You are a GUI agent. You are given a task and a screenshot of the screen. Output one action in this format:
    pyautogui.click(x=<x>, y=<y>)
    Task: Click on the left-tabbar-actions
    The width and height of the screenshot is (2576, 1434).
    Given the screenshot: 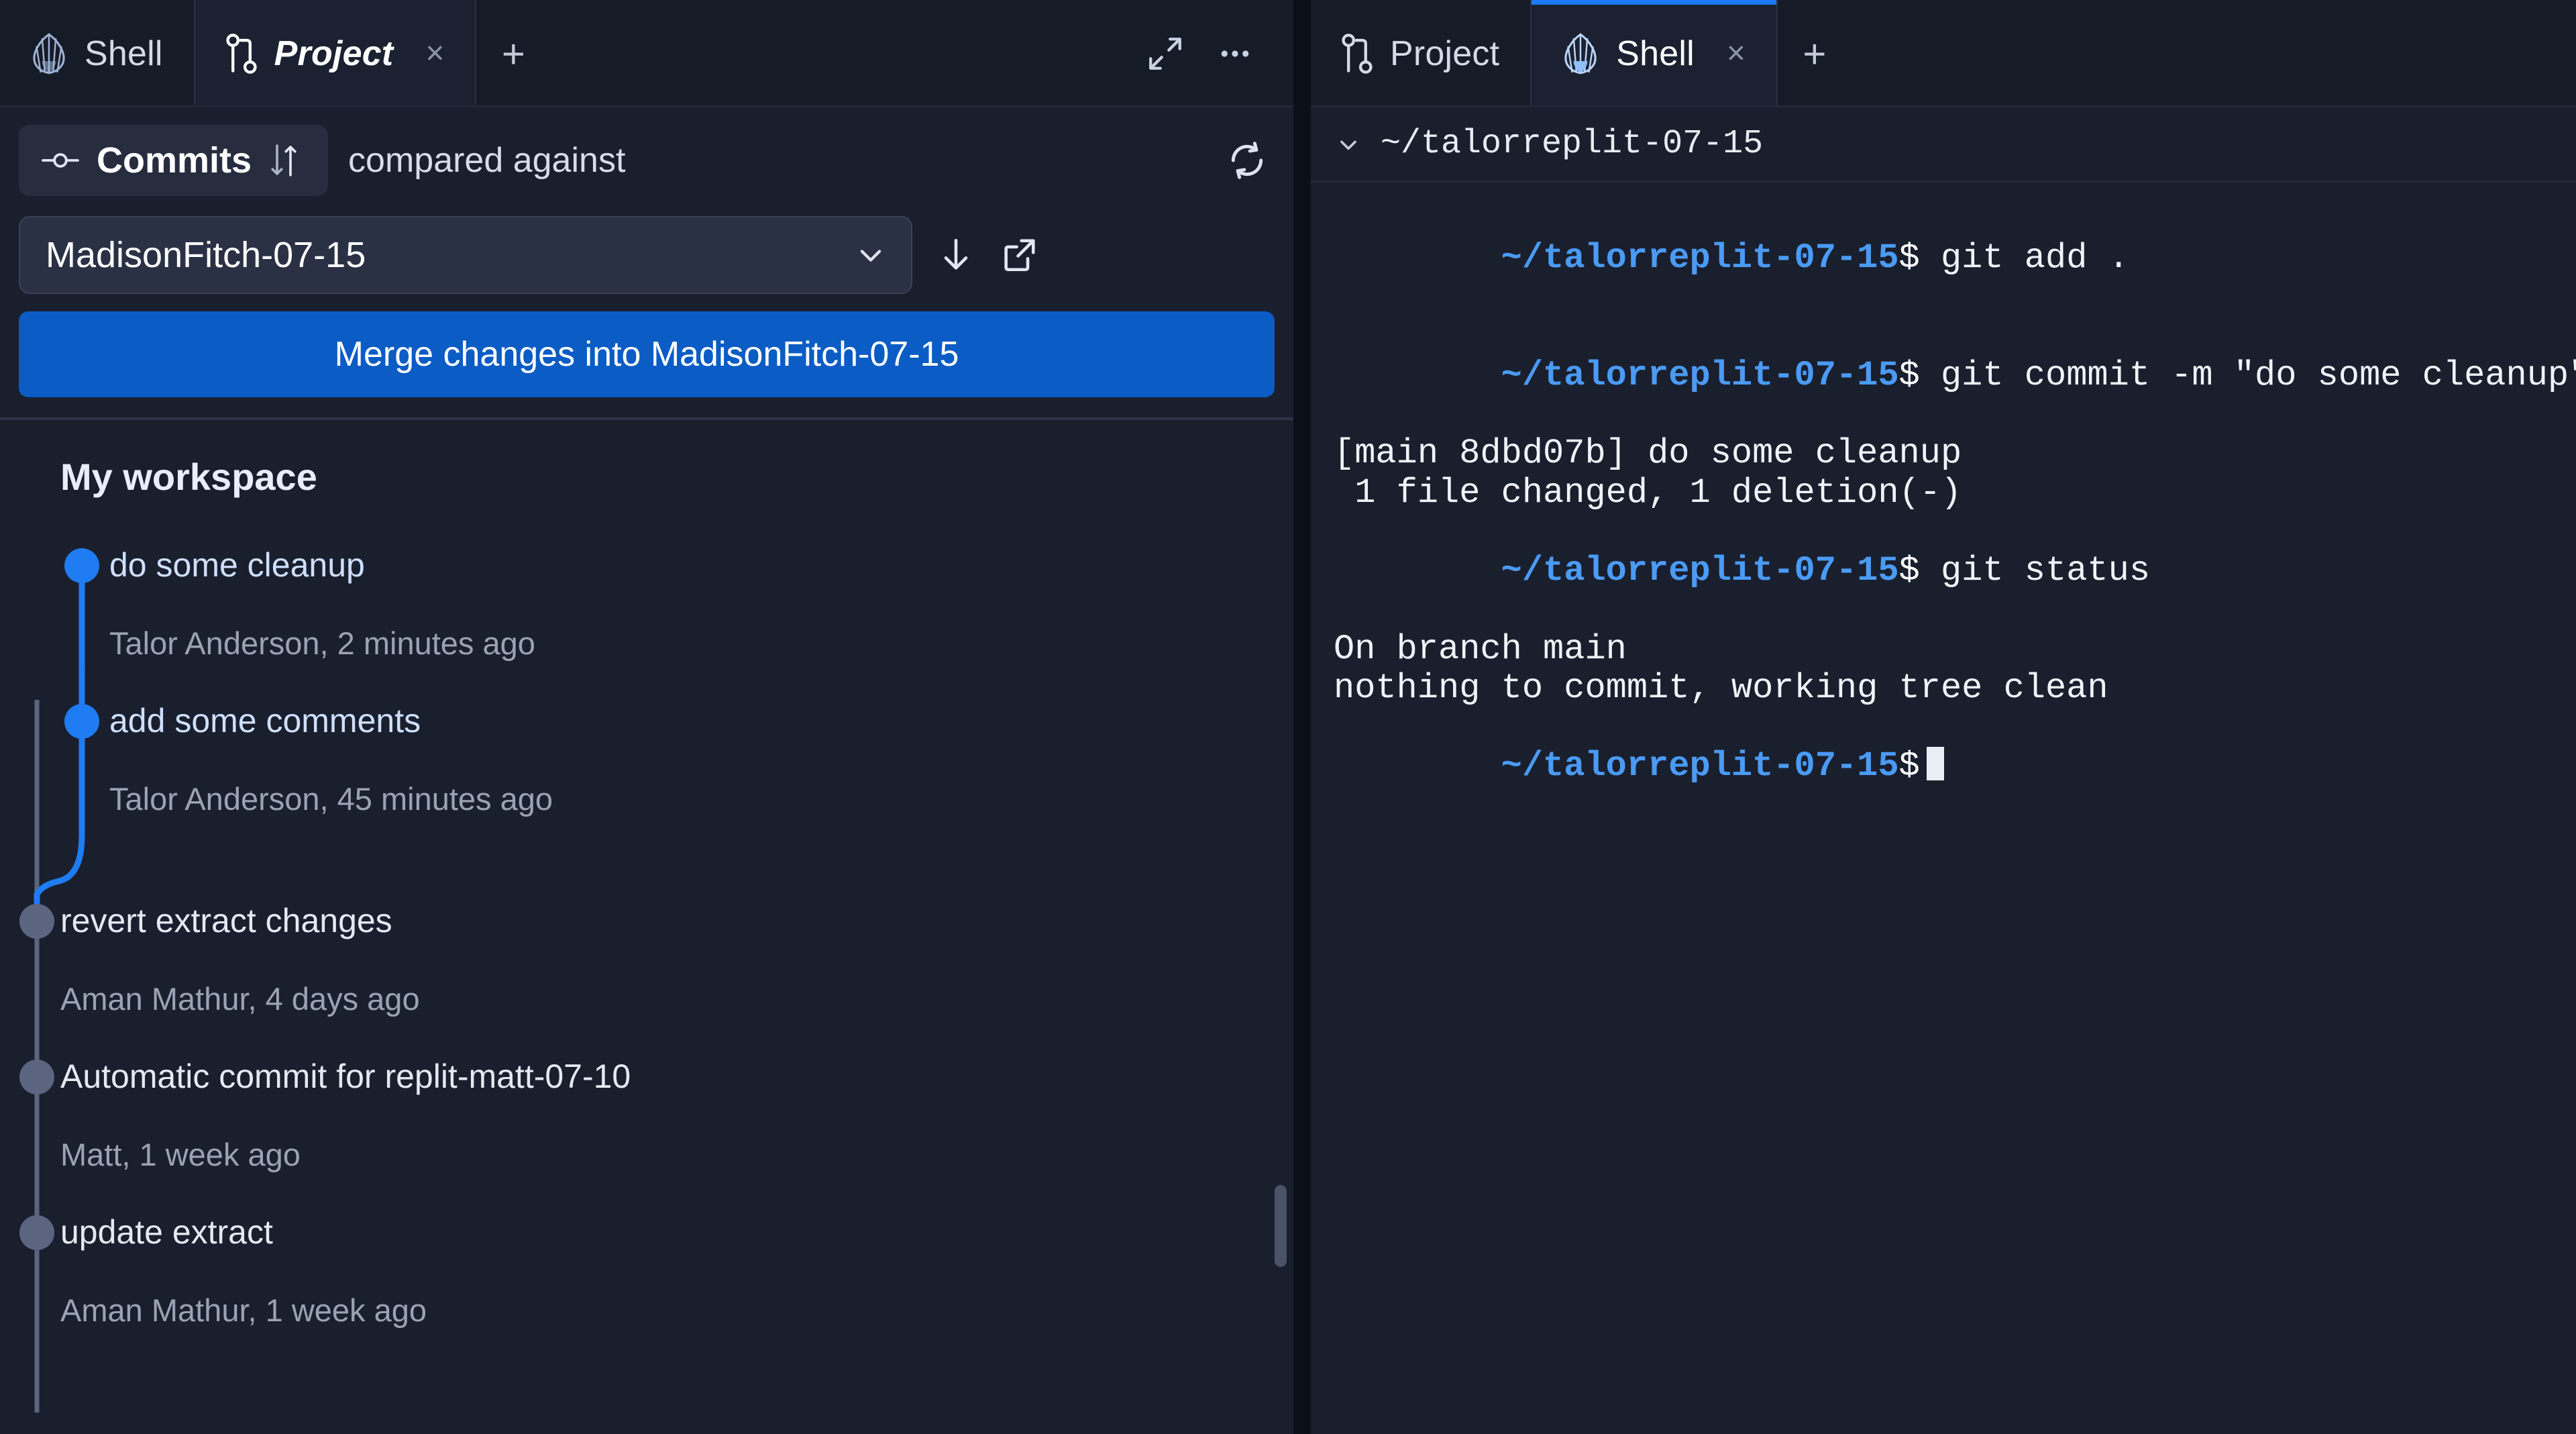 What is the action you would take?
    pyautogui.click(x=1219, y=53)
    